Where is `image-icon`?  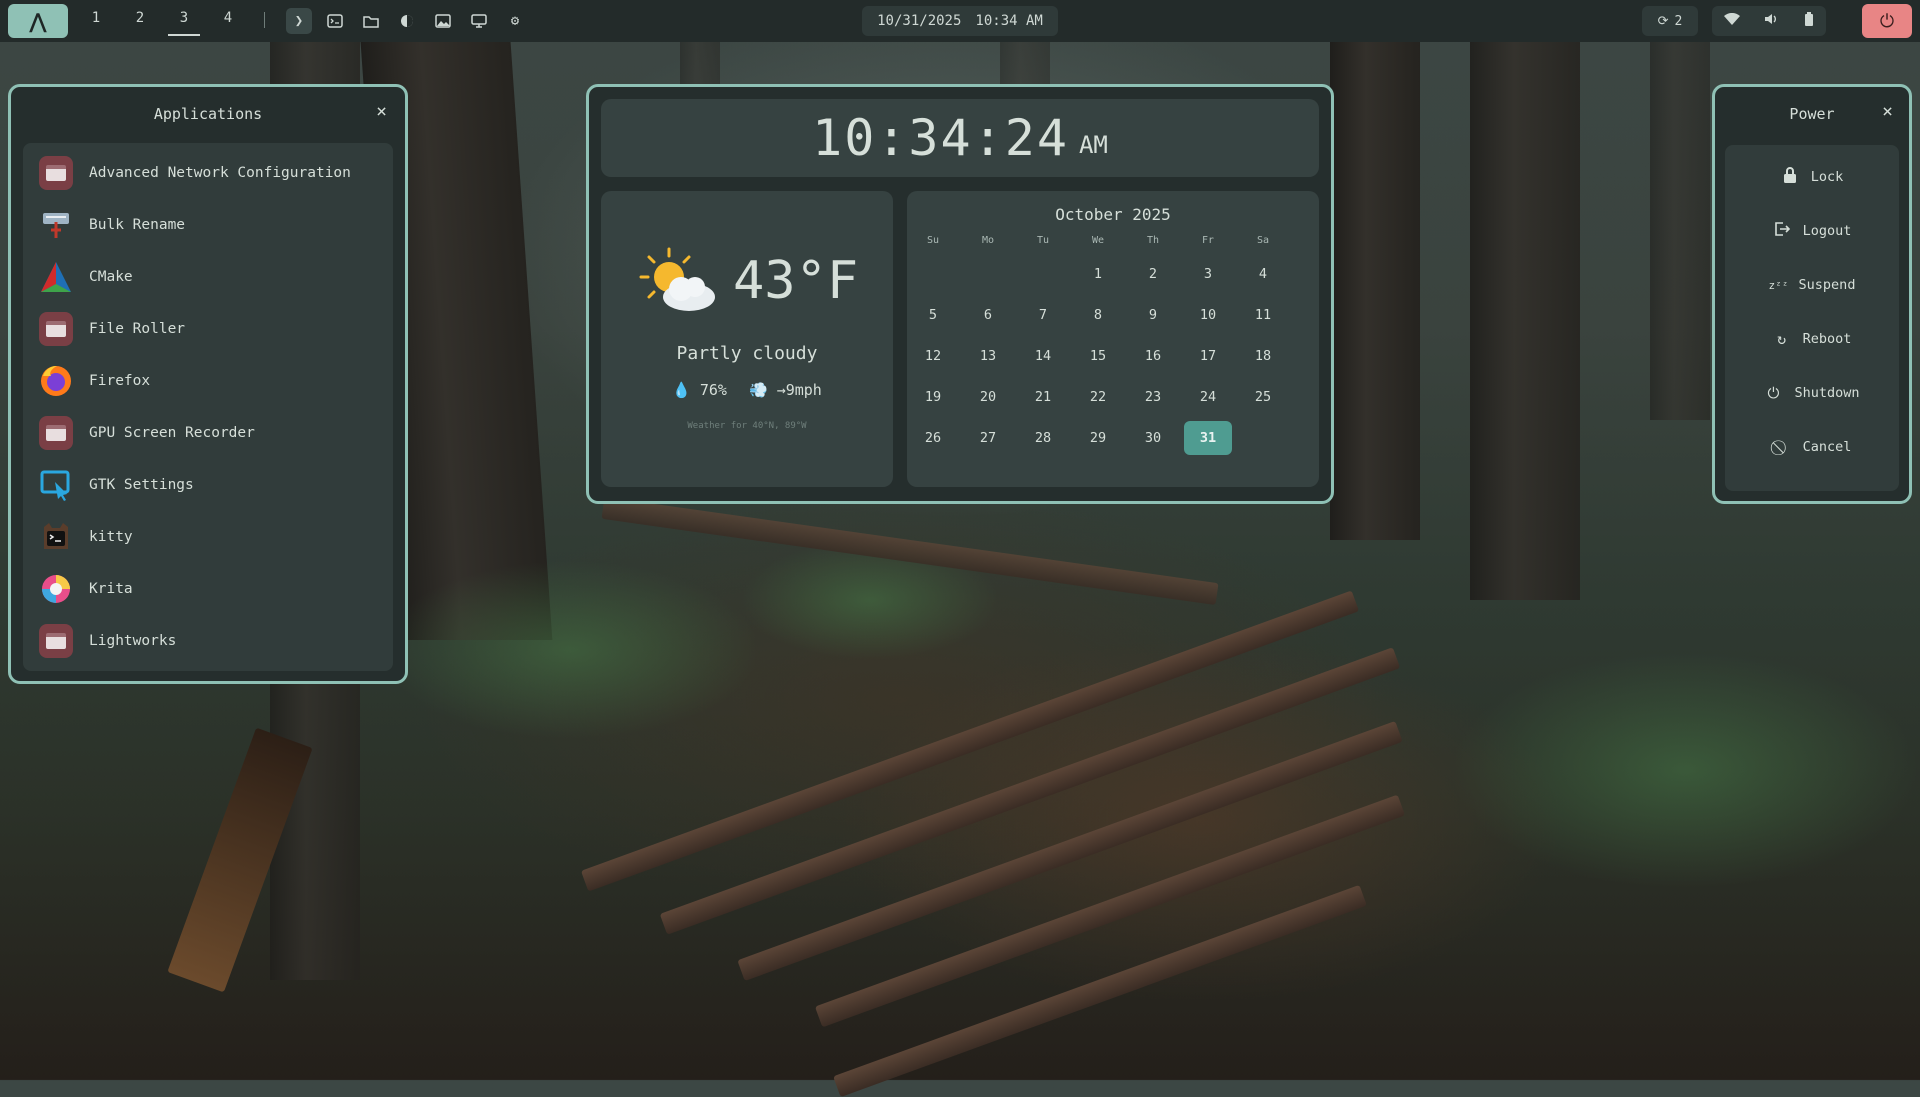
image-icon is located at coordinates (443, 21).